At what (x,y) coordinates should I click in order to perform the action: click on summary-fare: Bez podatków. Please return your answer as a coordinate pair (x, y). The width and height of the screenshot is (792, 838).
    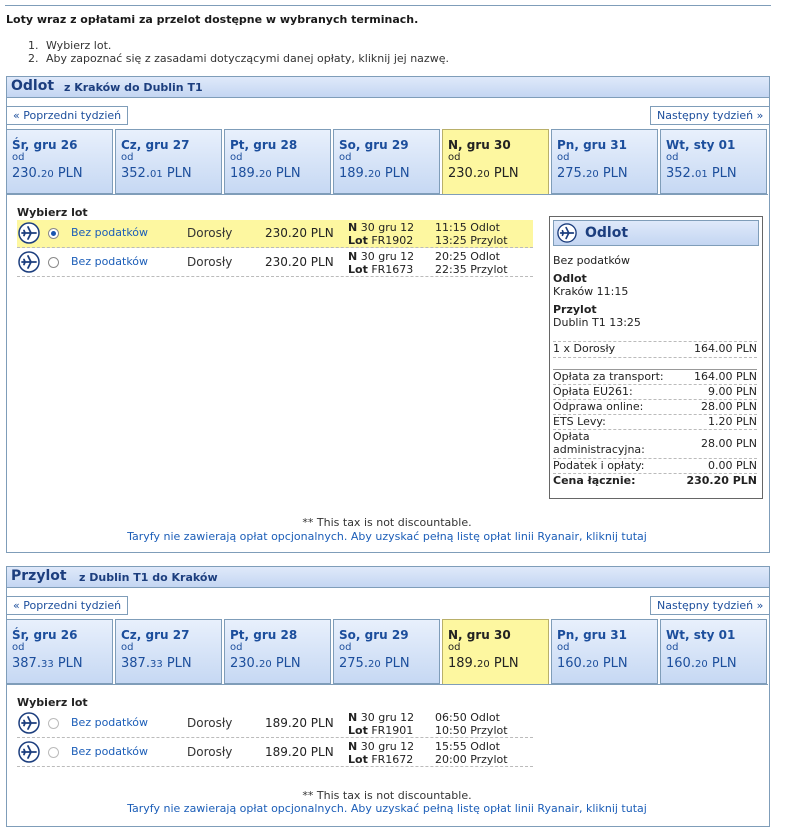
    Looking at the image, I should click on (592, 260).